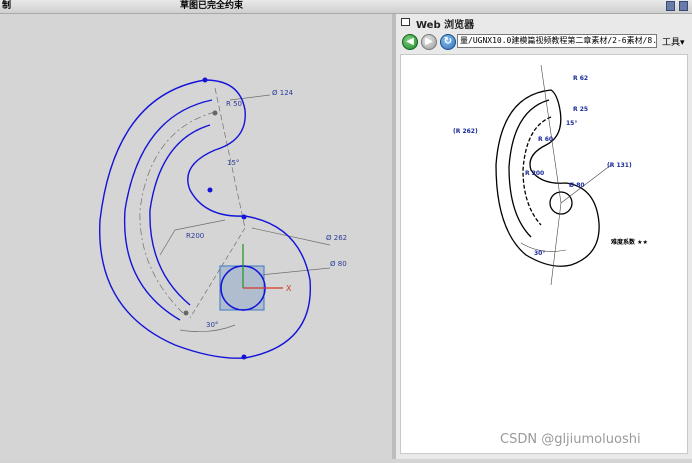 The width and height of the screenshot is (692, 463). What do you see at coordinates (577, 185) in the screenshot?
I see `ref-d80: Ø 80` at bounding box center [577, 185].